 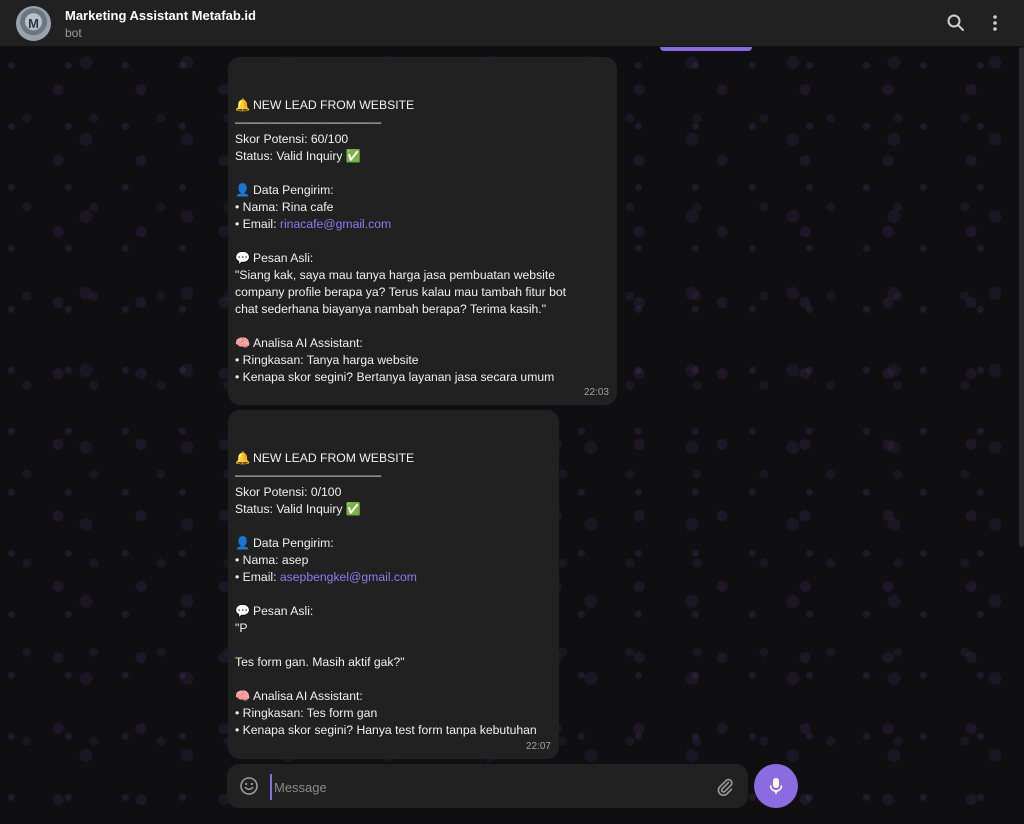 I want to click on message-line: Skor Potensi: 60/100, so click(x=422, y=139).